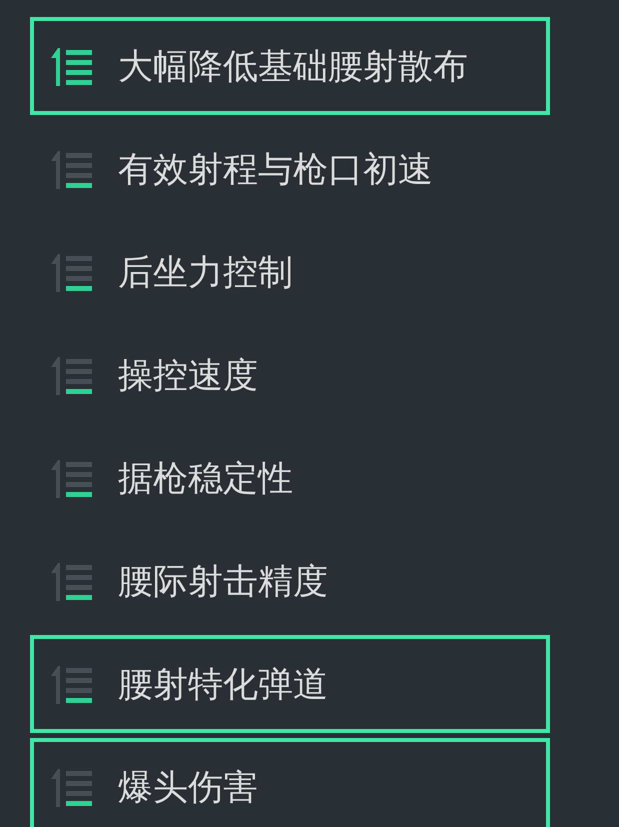 This screenshot has height=827, width=619. Describe the element at coordinates (290, 782) in the screenshot. I see `stat-list-item: 爆头伤害` at that location.